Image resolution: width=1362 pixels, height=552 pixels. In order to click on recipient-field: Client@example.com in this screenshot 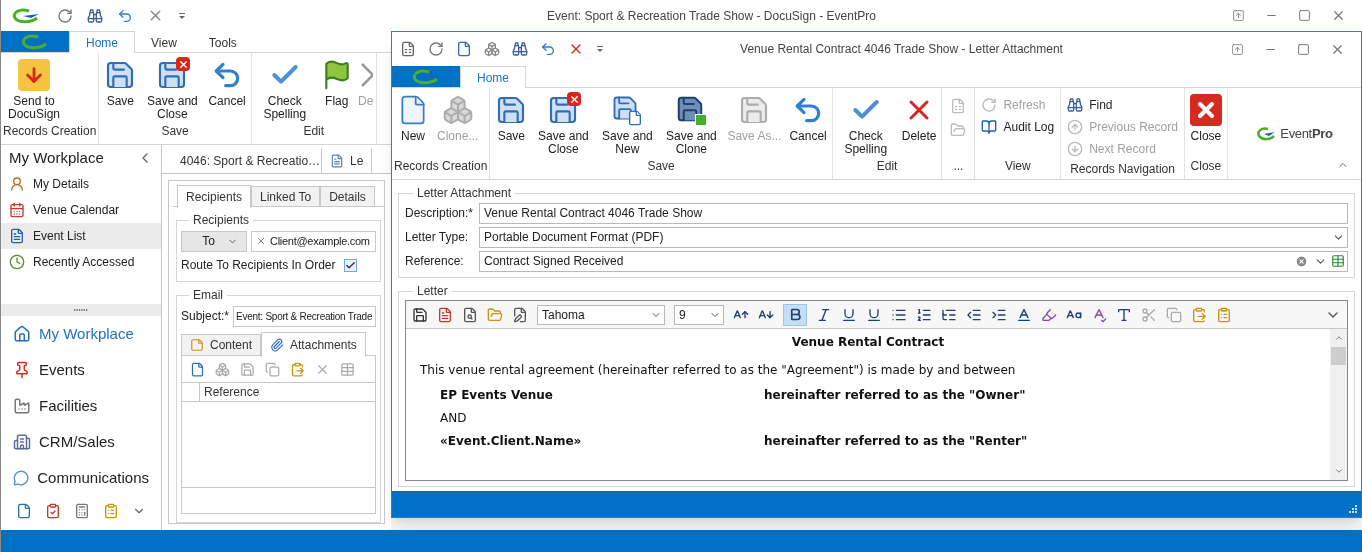, I will do `click(313, 241)`.